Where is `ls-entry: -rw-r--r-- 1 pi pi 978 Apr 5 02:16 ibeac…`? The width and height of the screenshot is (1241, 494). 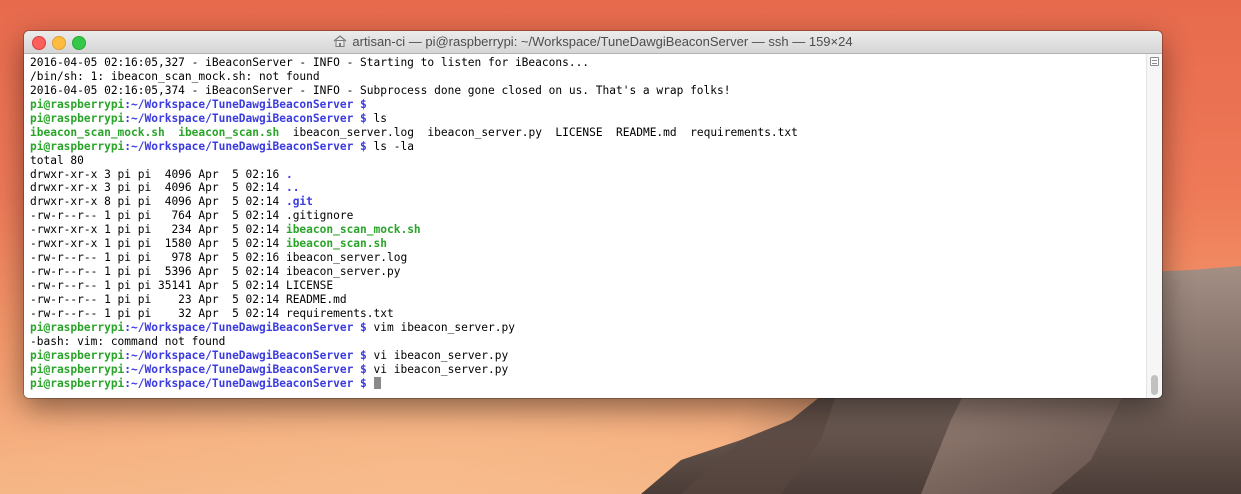
ls-entry: -rw-r--r-- 1 pi pi 978 Apr 5 02:16 ibeac… is located at coordinates (588, 258).